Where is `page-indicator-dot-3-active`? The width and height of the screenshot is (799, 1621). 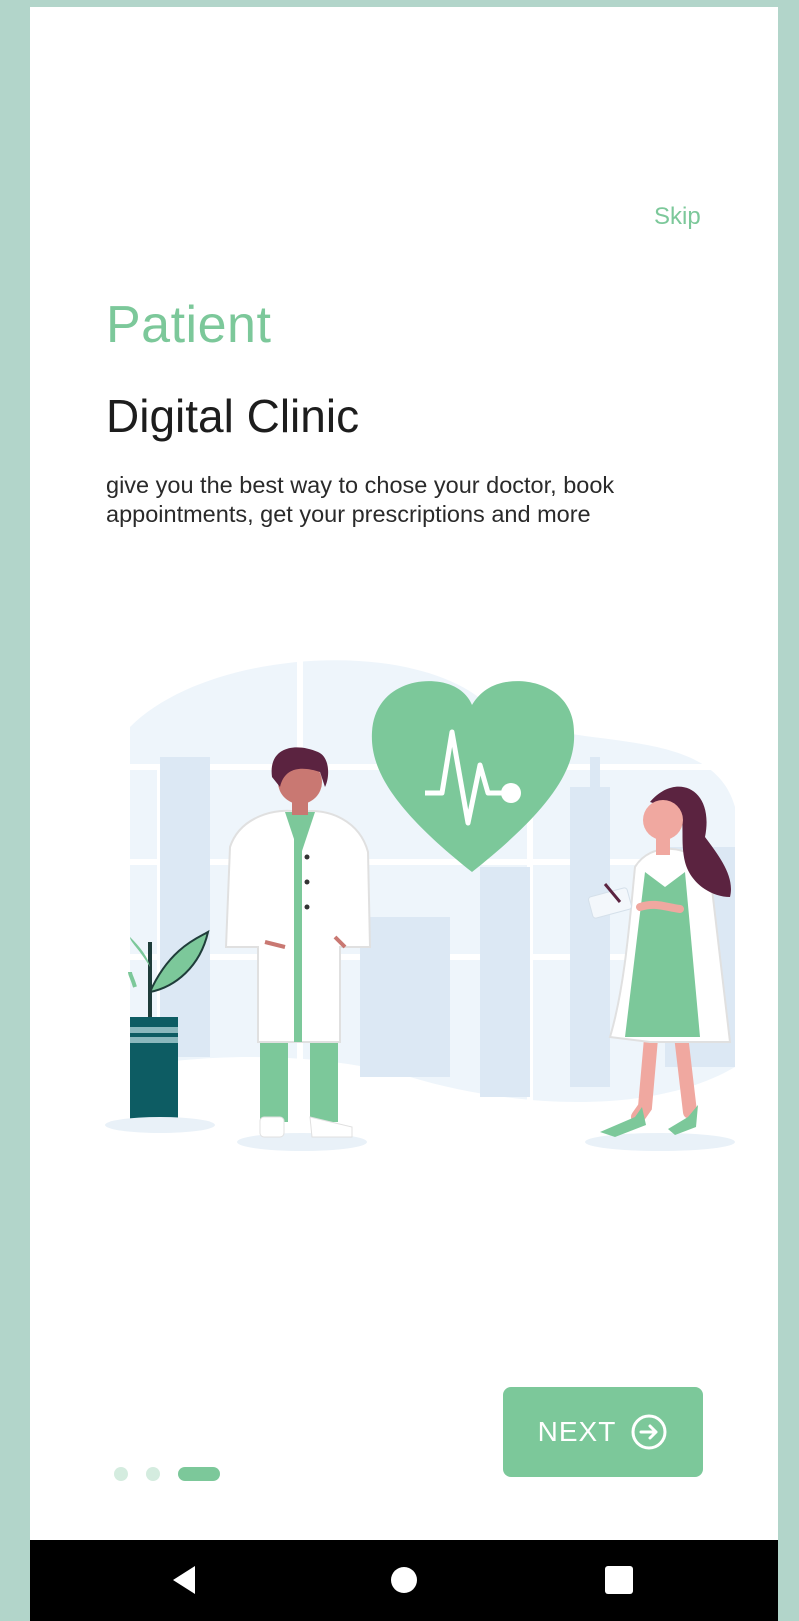
page-indicator-dot-3-active is located at coordinates (199, 1474).